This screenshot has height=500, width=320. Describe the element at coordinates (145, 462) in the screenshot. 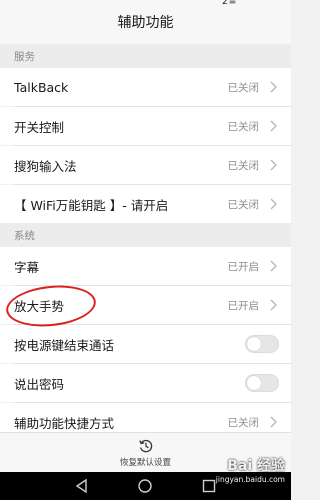

I see `restore-defaults-label: 恢复默认设置` at that location.